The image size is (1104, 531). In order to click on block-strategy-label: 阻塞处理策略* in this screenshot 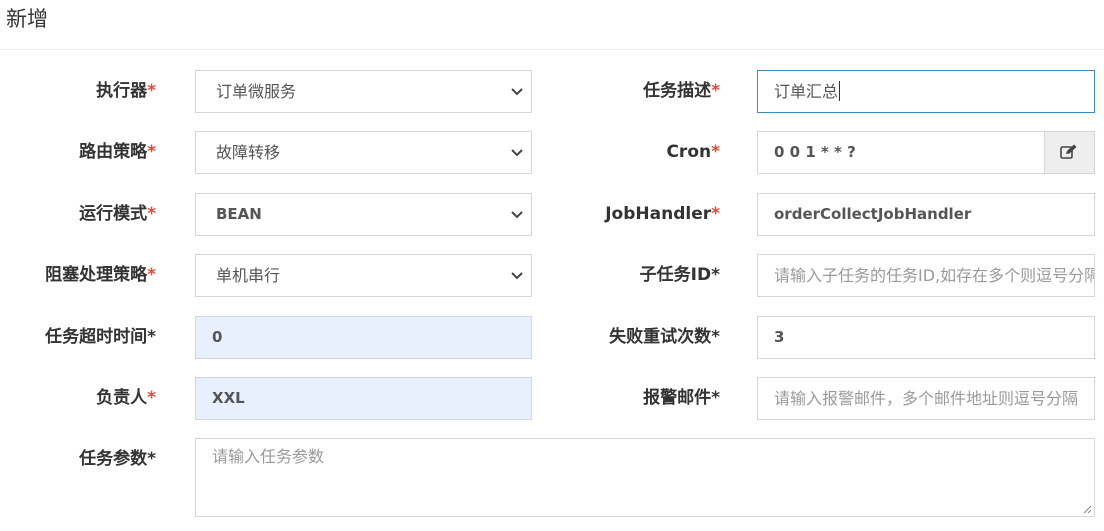, I will do `click(100, 275)`.